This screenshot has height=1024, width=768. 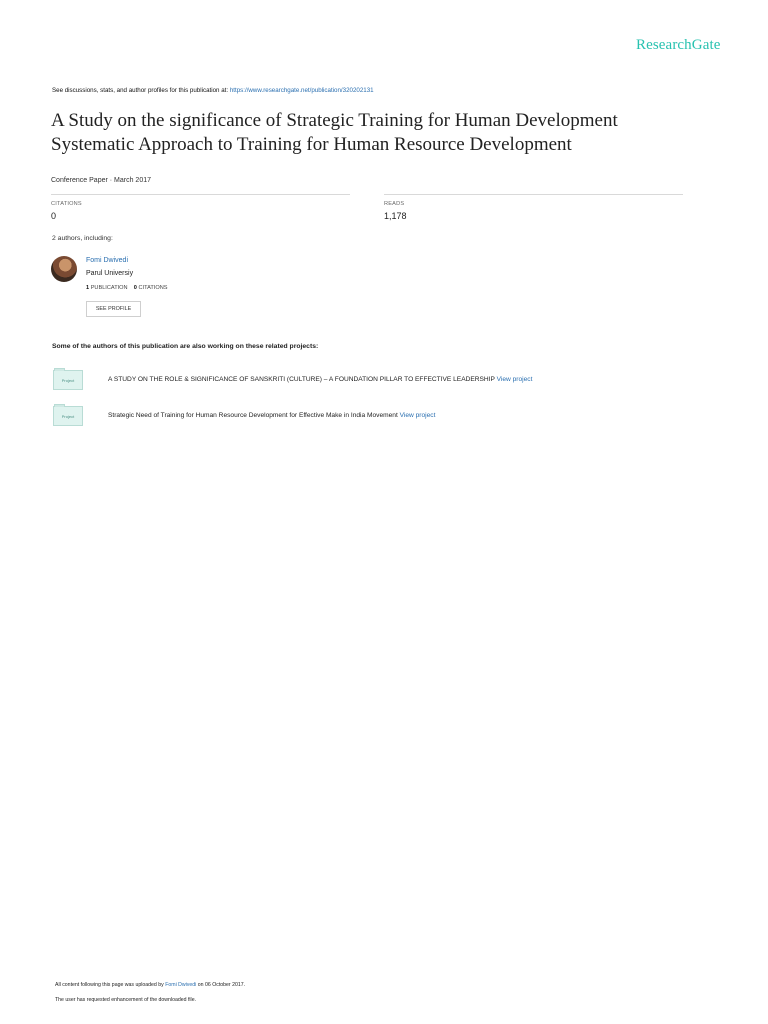 What do you see at coordinates (66, 204) in the screenshot?
I see `citations-label: CITATIONS` at bounding box center [66, 204].